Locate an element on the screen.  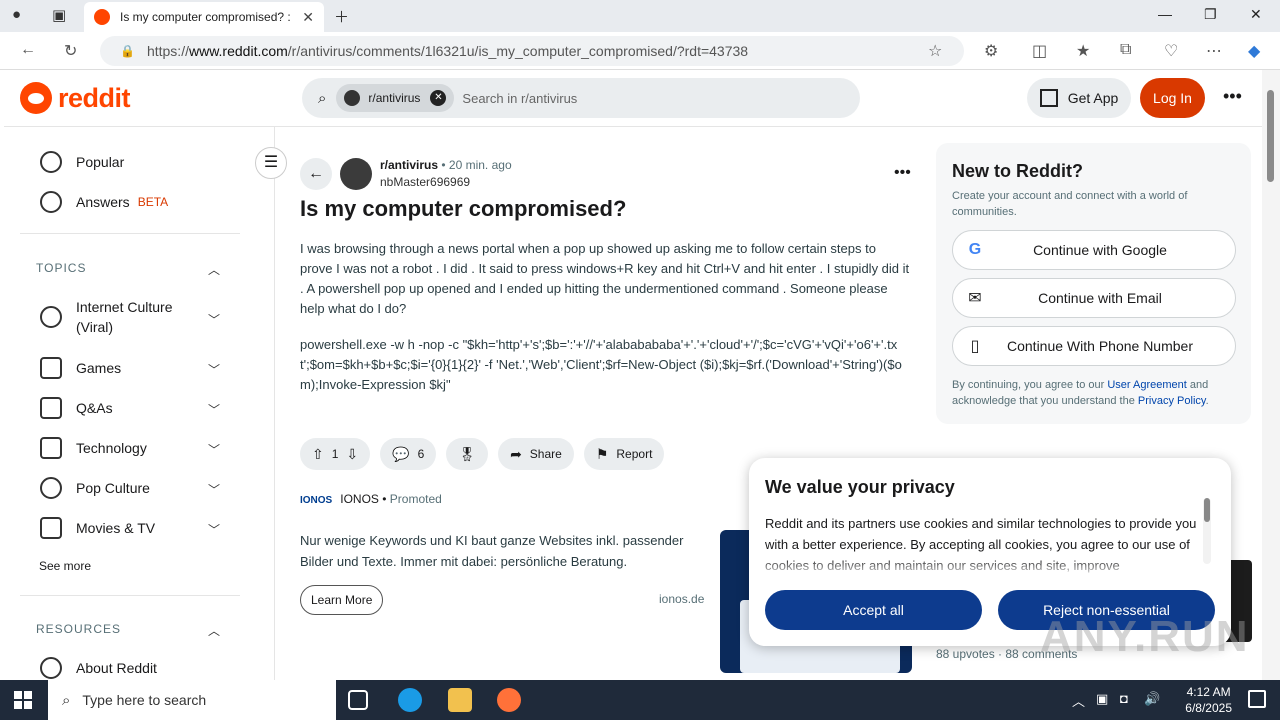
tray-chevron-icon: ︿ is located at coordinates (1078, 700).